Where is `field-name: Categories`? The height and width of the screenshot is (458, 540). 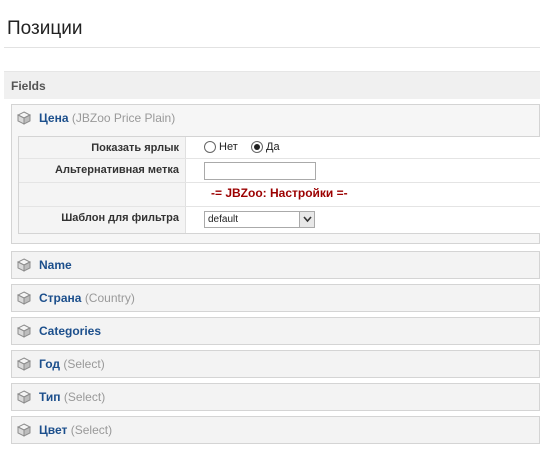
field-name: Categories is located at coordinates (70, 331).